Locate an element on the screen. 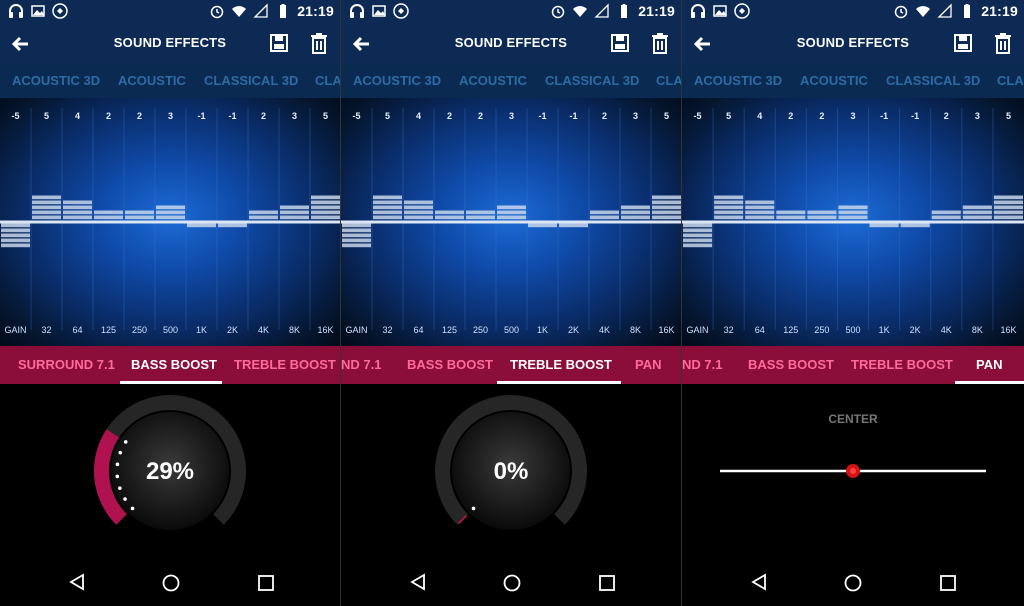  eq-band-frequency: 250 is located at coordinates (480, 330).